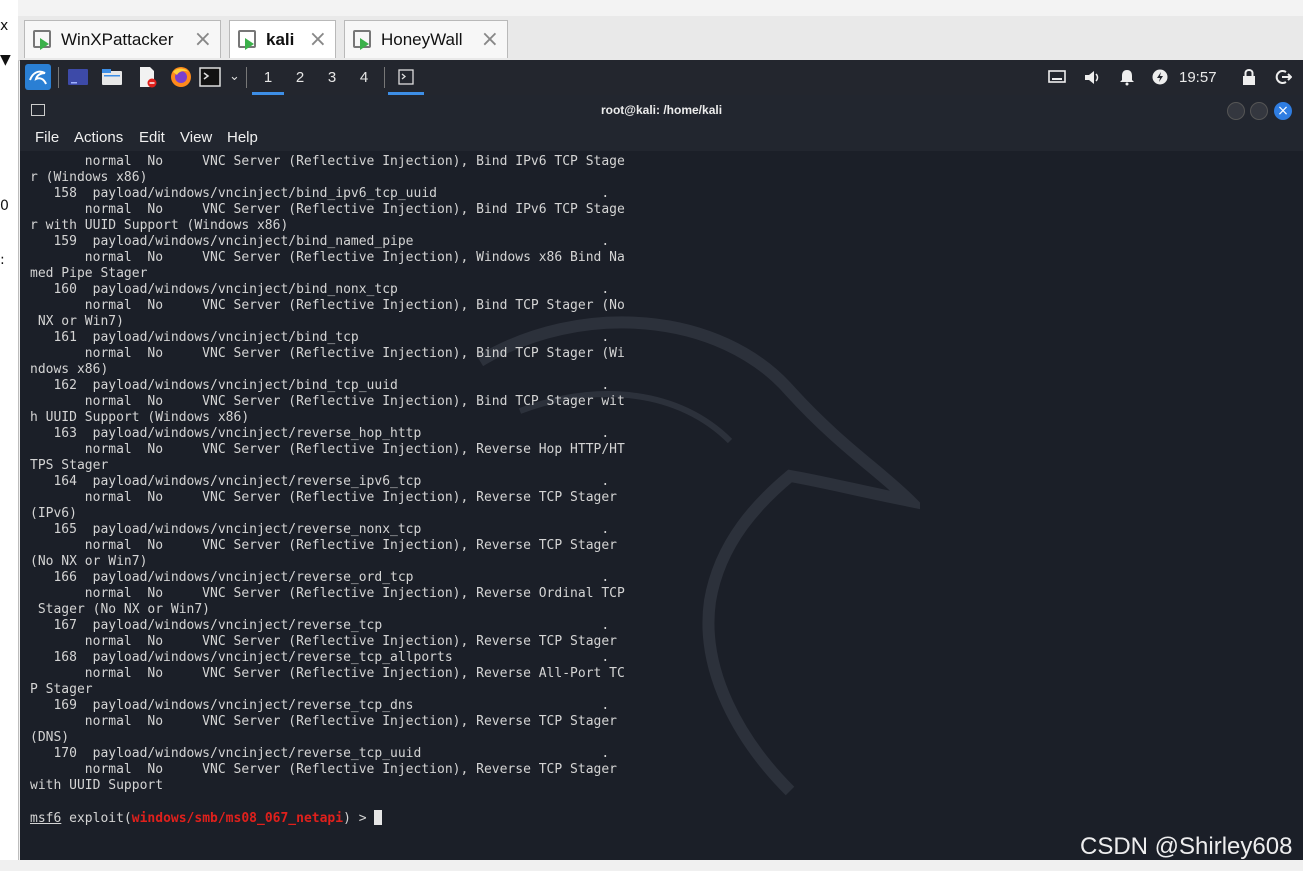 The image size is (1303, 871). Describe the element at coordinates (89, 561) in the screenshot. I see `terminal-line: (No NX or Win7)` at that location.